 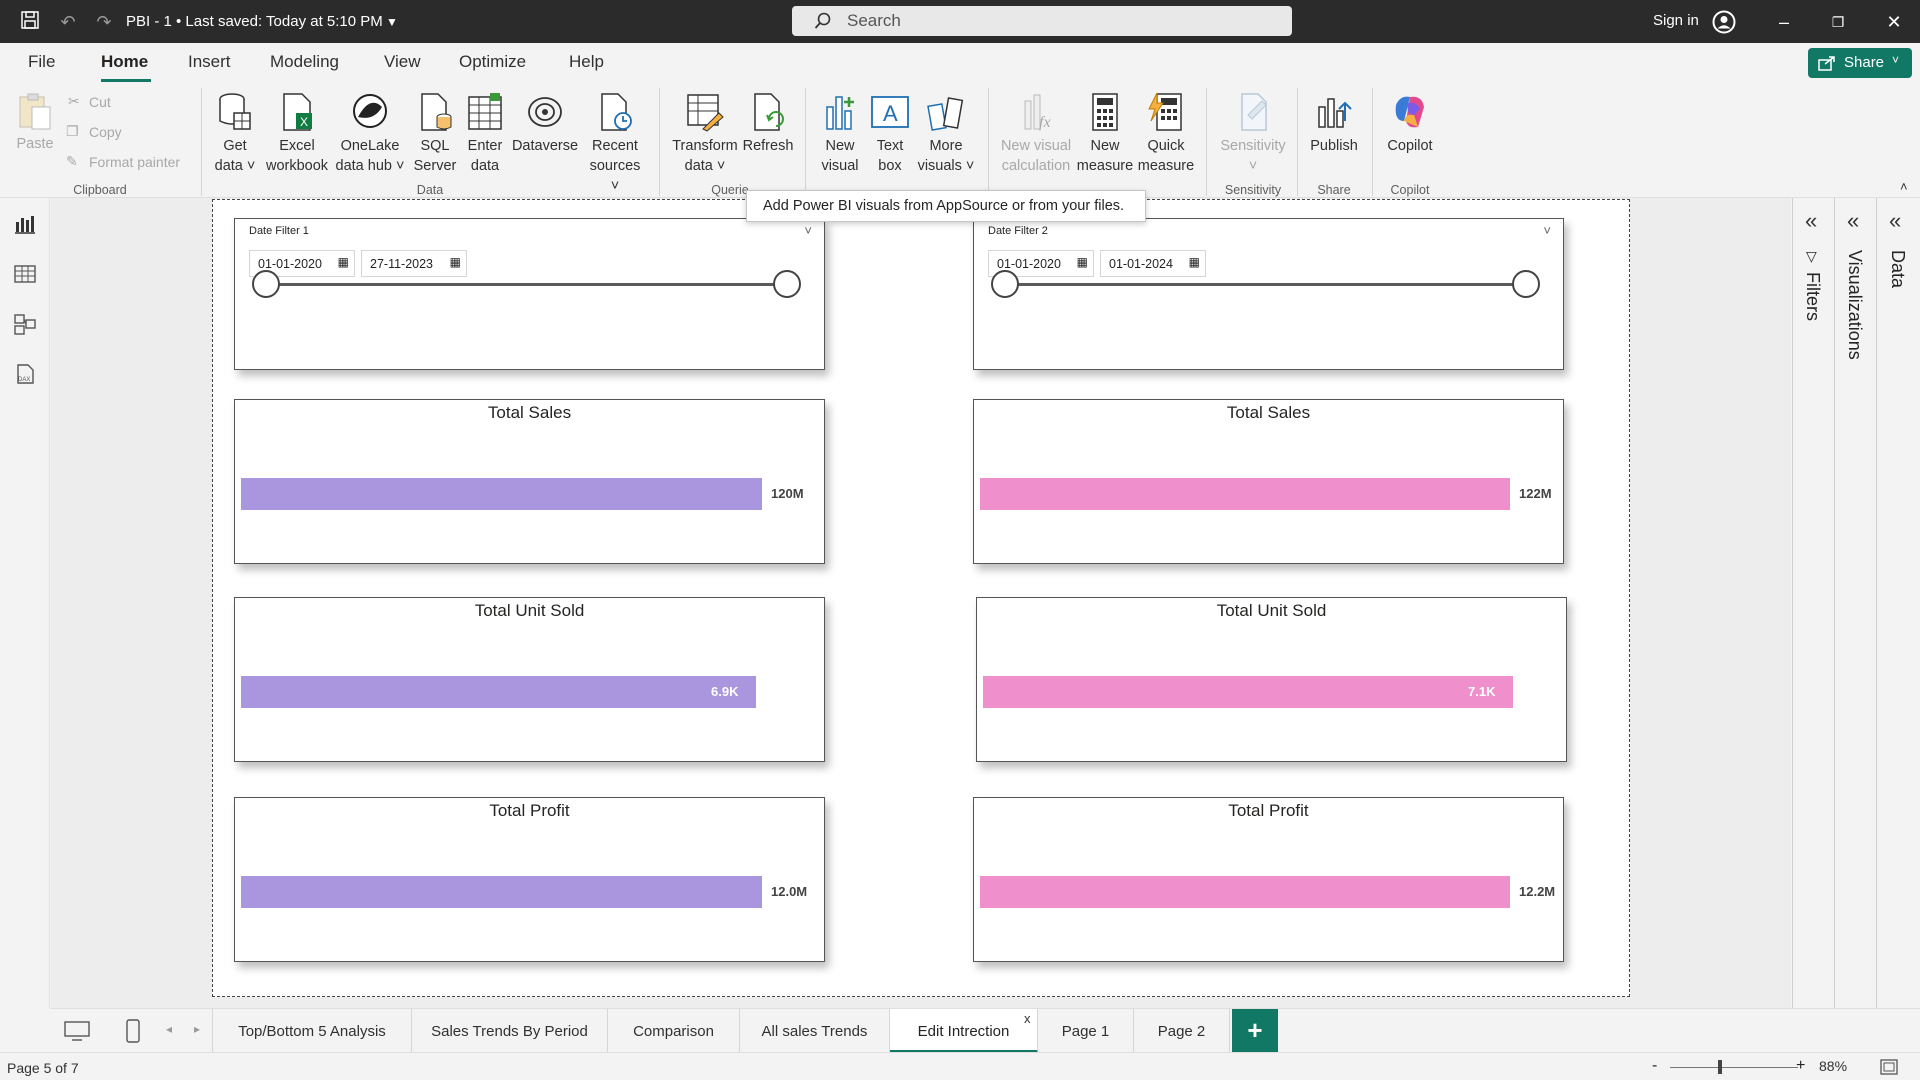 What do you see at coordinates (1784, 22) in the screenshot?
I see `minimize-icon: –` at bounding box center [1784, 22].